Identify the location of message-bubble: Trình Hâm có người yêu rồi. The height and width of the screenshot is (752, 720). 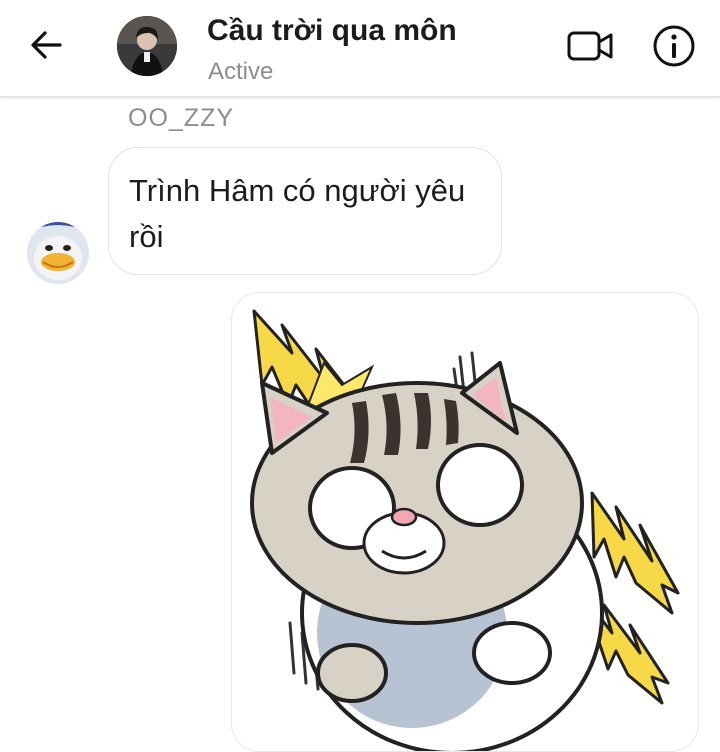
(305, 211).